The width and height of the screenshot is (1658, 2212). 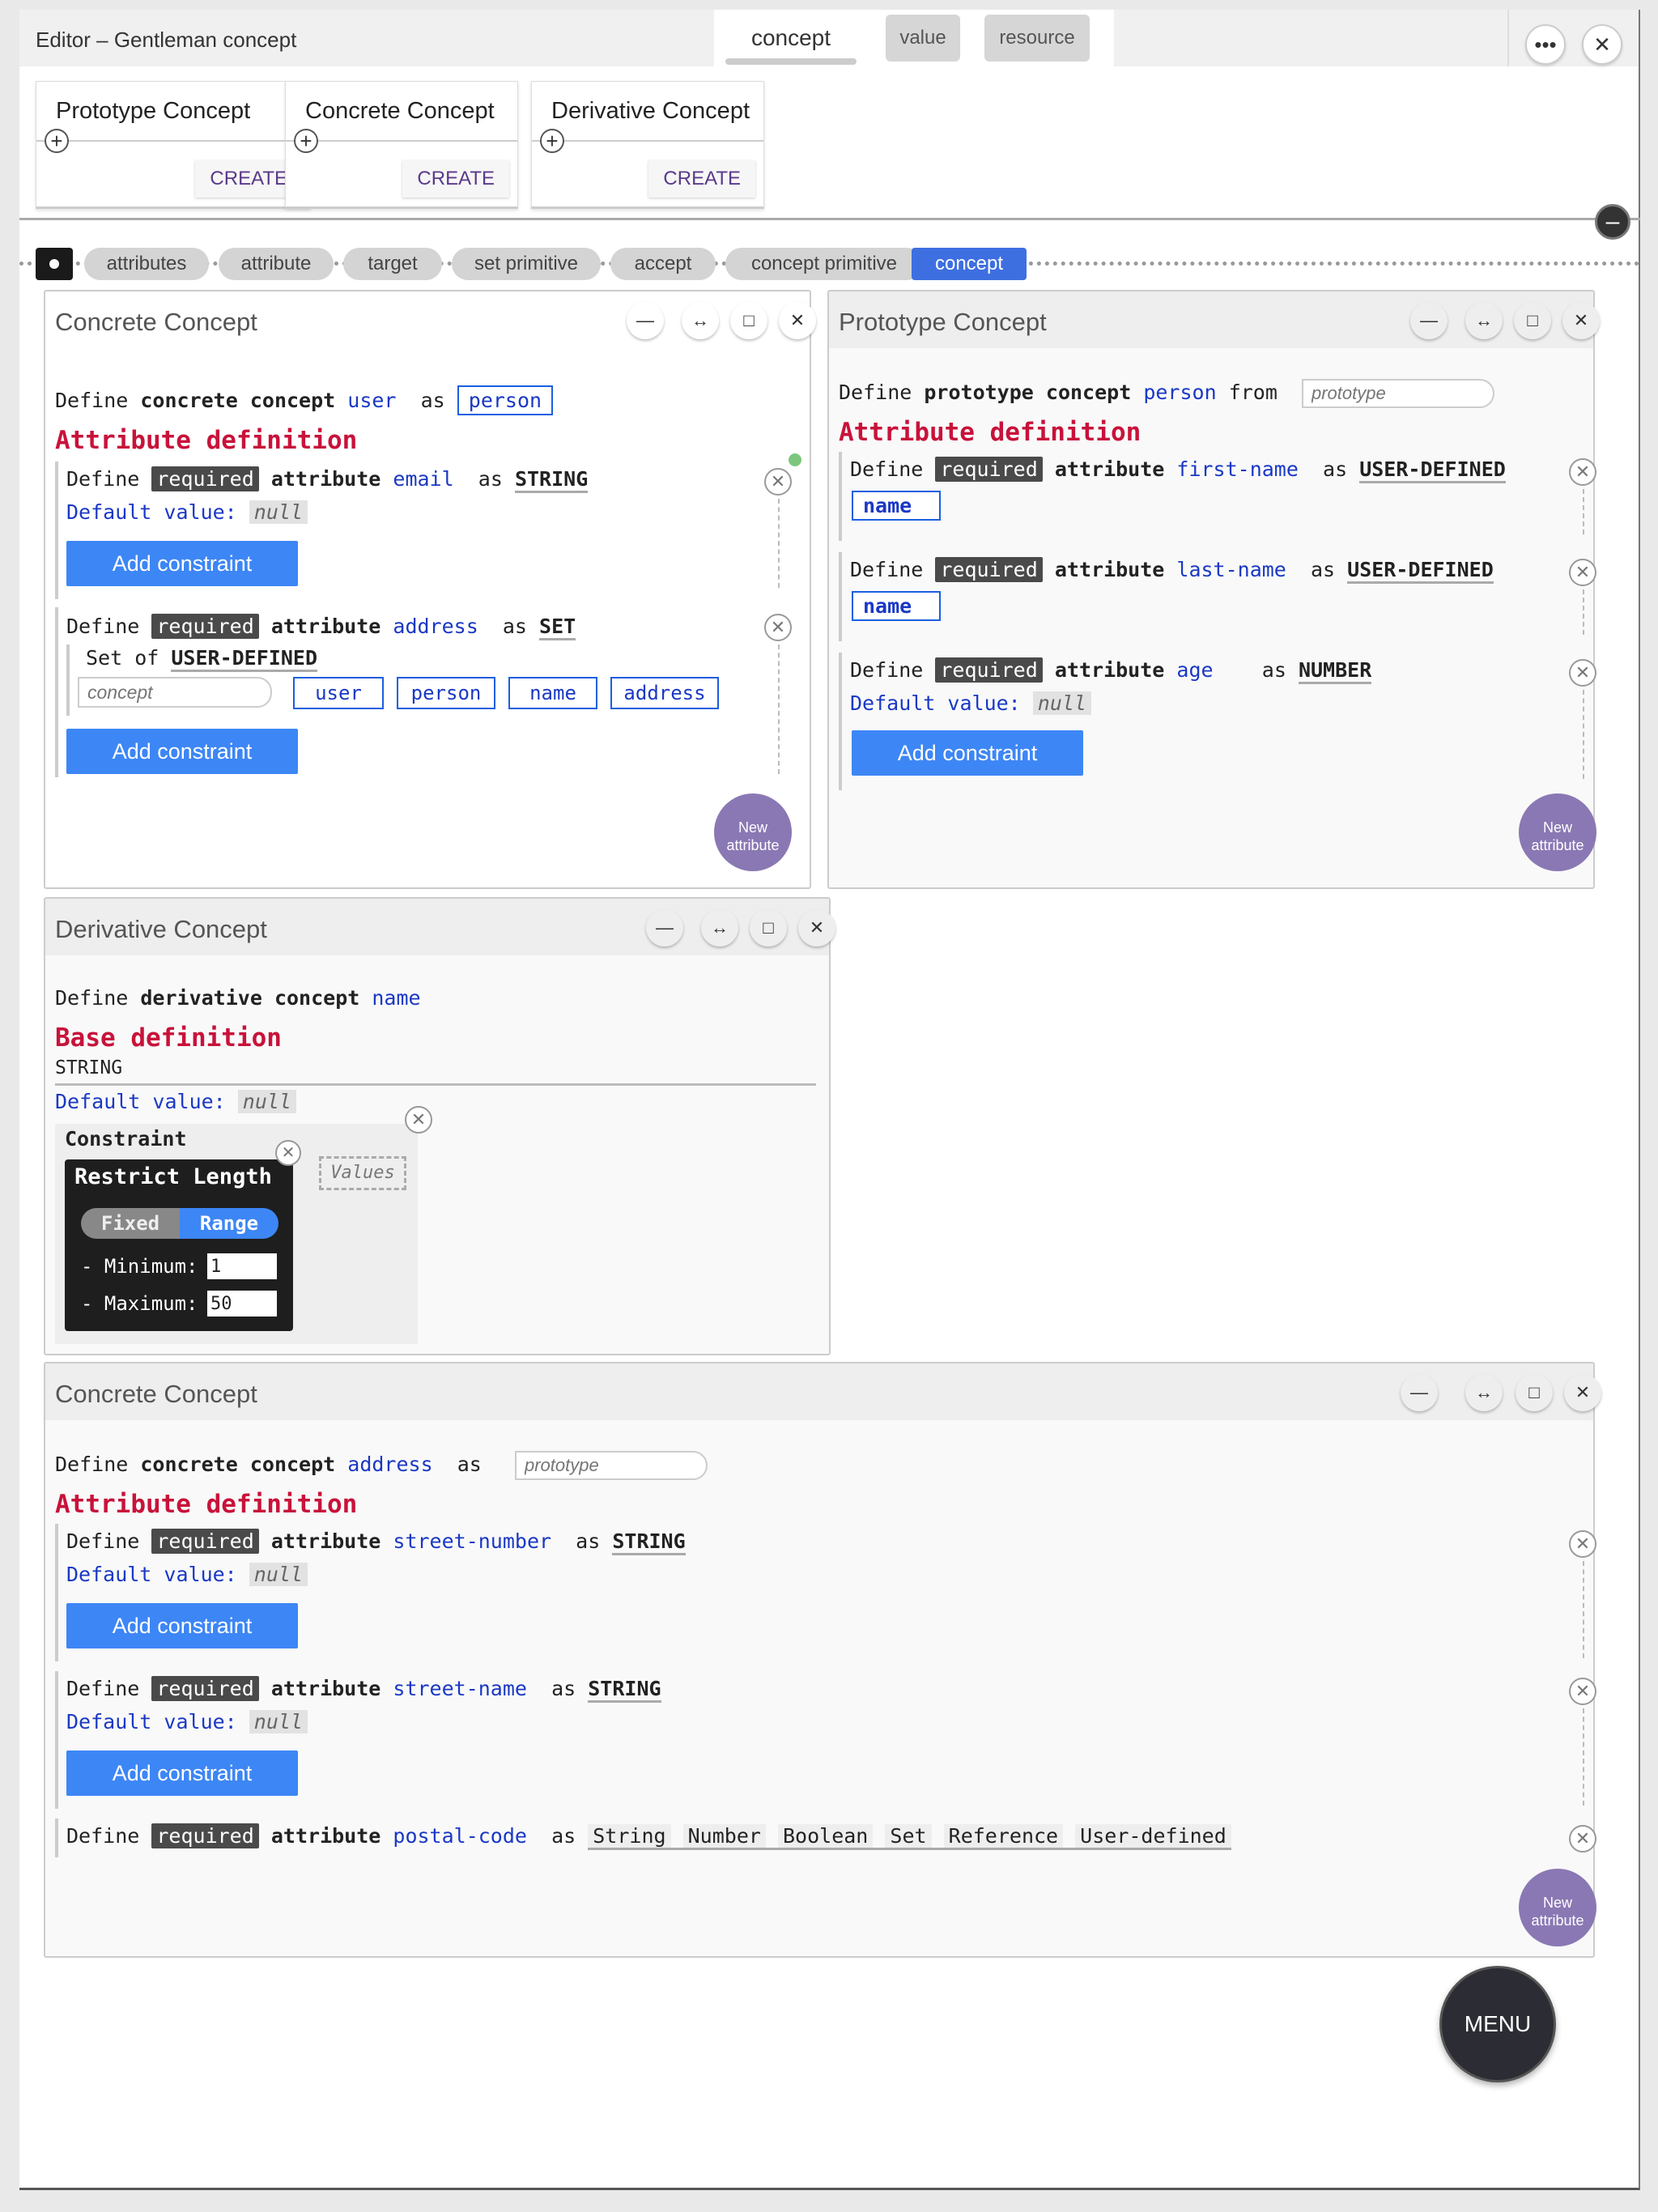 What do you see at coordinates (446, 693) in the screenshot?
I see `concept-option-person: person` at bounding box center [446, 693].